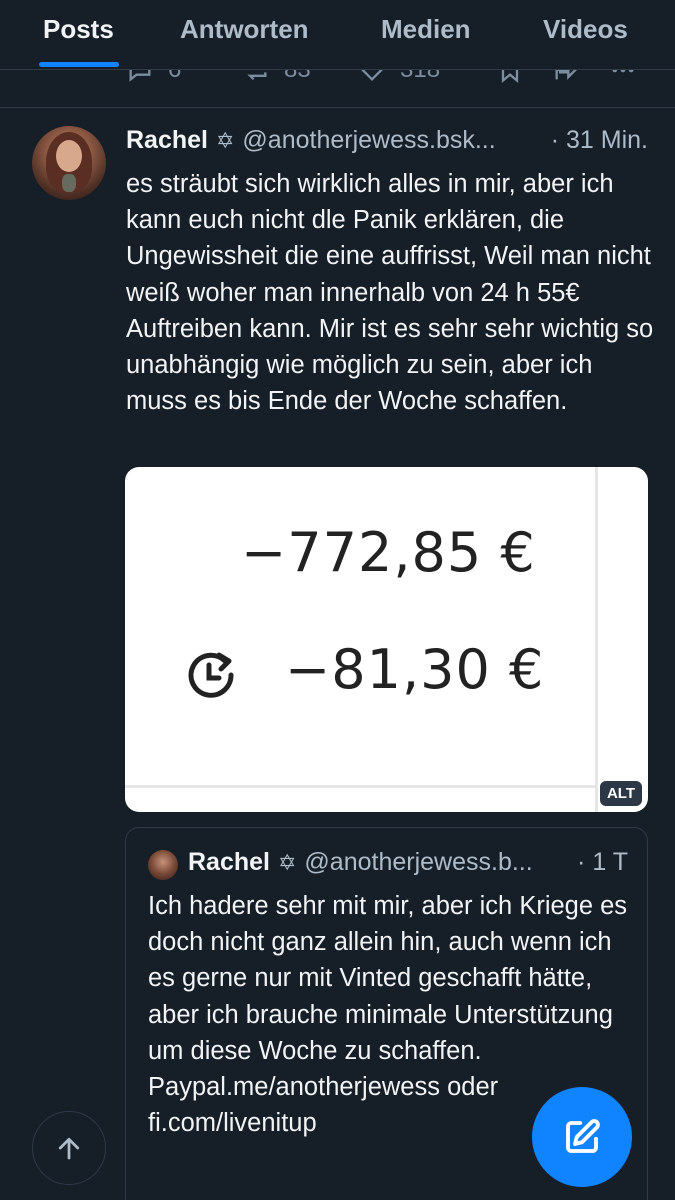 Image resolution: width=675 pixels, height=1200 pixels. I want to click on alt-text-badge: ALT, so click(620, 793).